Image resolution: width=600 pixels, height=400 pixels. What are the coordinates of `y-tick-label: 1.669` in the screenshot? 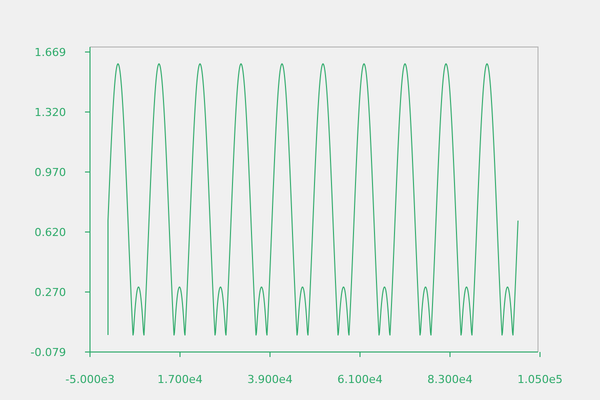 It's located at (50, 52).